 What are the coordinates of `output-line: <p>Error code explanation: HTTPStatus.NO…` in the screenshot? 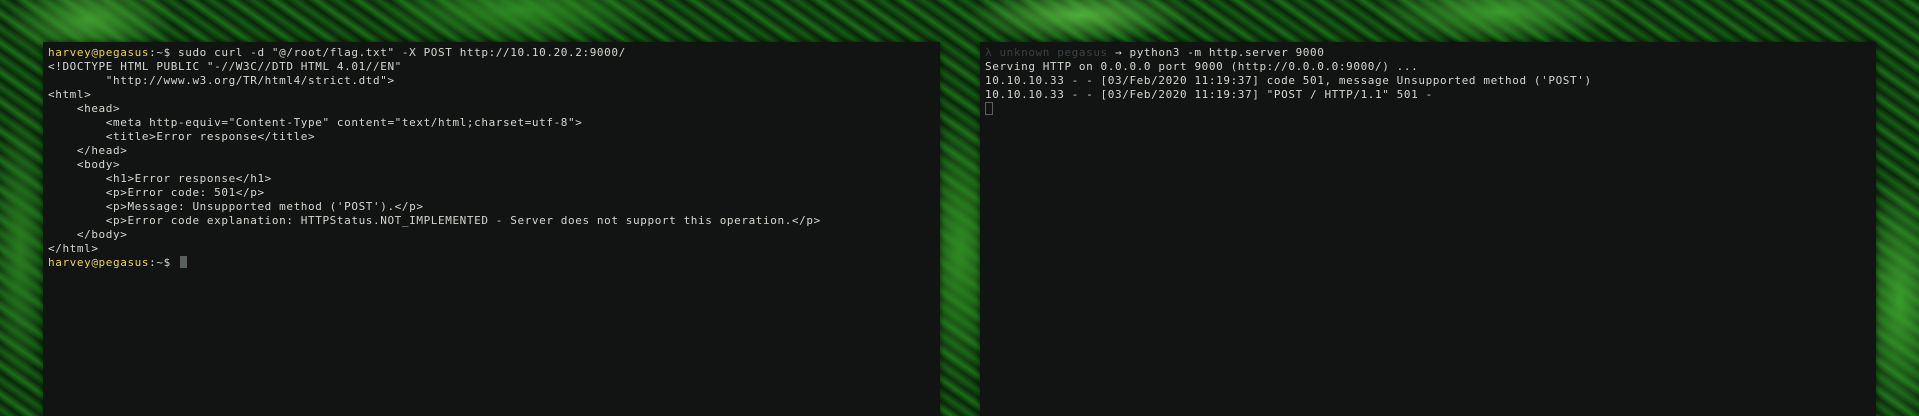 It's located at (434, 220).